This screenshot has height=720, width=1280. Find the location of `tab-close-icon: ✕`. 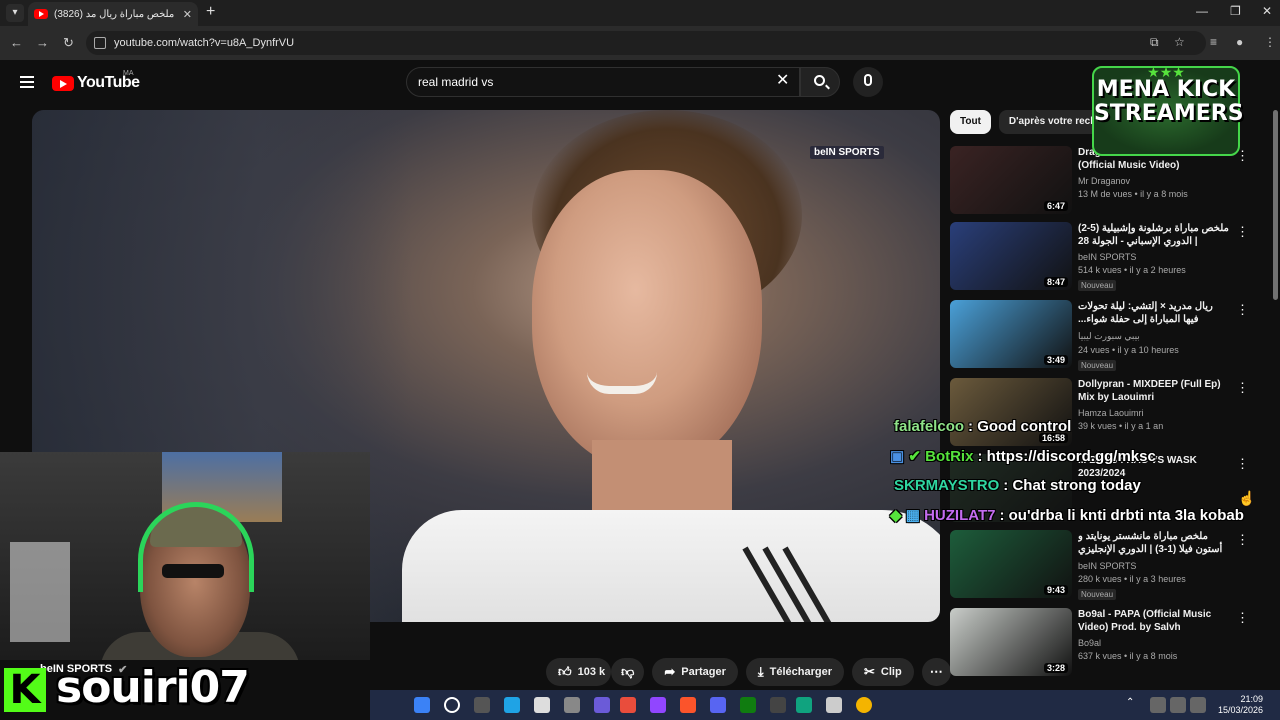

tab-close-icon: ✕ is located at coordinates (187, 14).